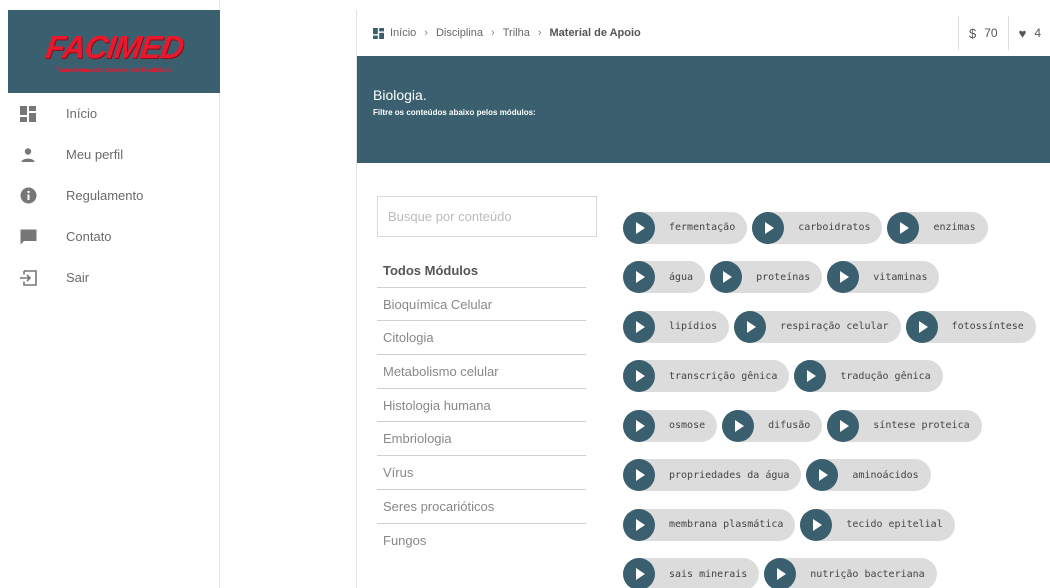 The image size is (1050, 588). I want to click on module-item: Todos Módulos, so click(481, 271).